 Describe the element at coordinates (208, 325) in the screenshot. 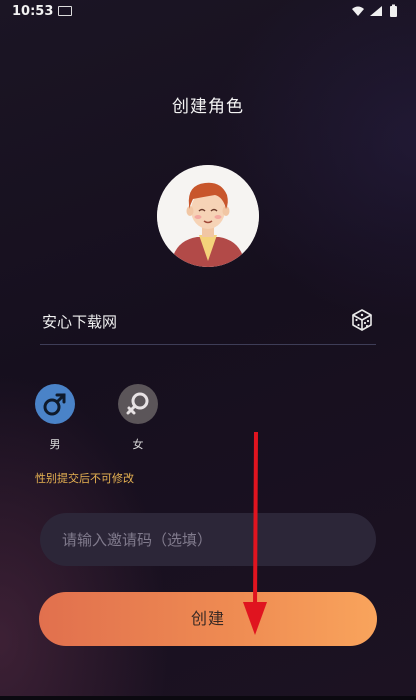

I see `name-field: 安心下载网` at that location.